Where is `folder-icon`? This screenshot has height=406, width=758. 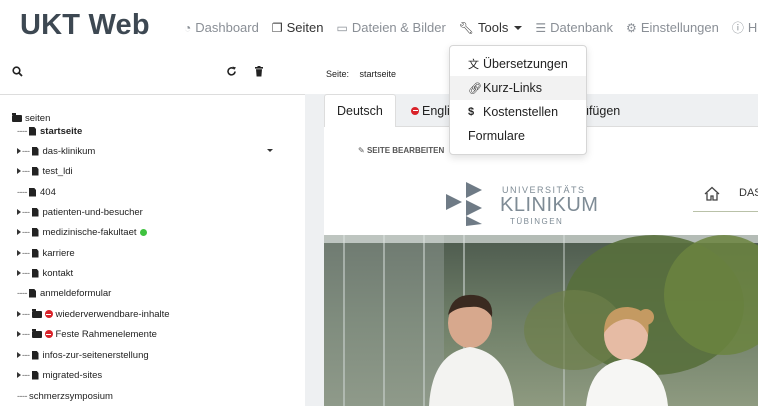
folder-icon is located at coordinates (36, 333).